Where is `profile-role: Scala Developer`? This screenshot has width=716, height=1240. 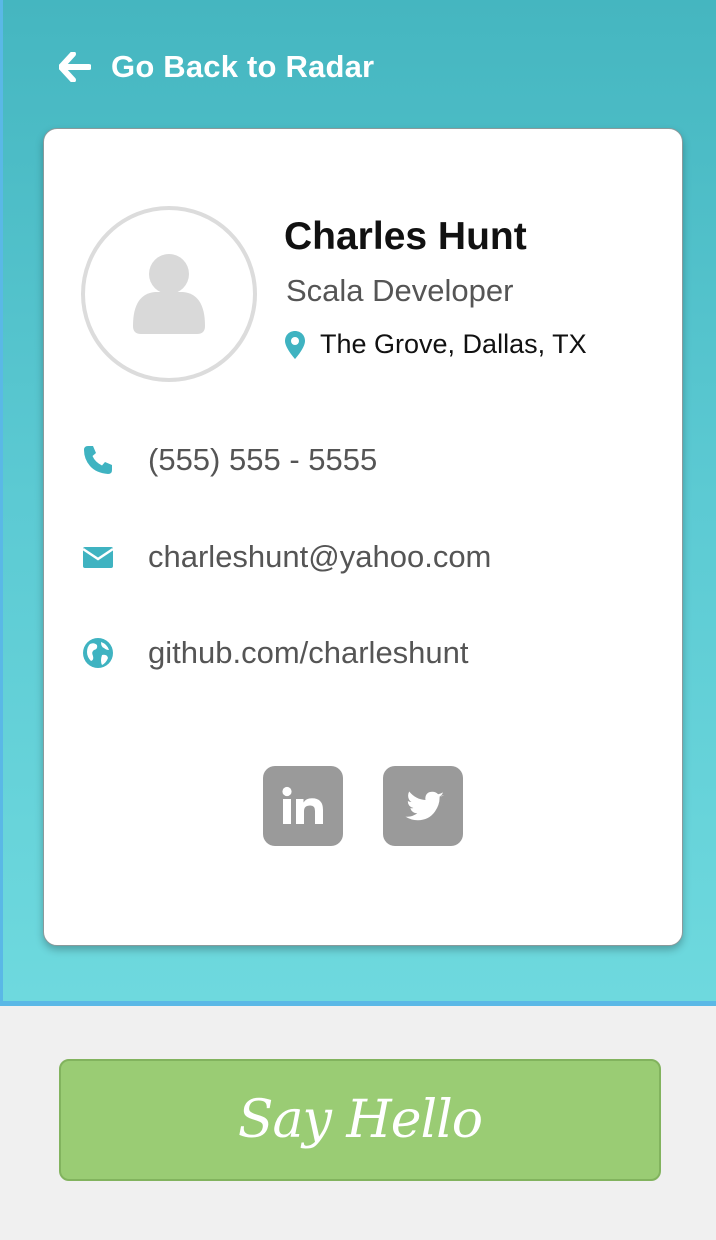 profile-role: Scala Developer is located at coordinates (400, 290).